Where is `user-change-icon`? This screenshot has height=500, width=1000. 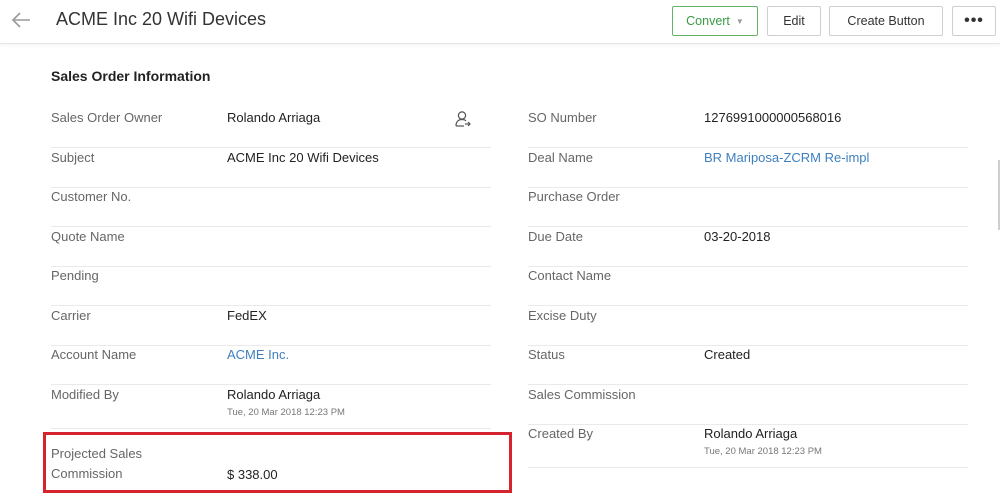 user-change-icon is located at coordinates (463, 119).